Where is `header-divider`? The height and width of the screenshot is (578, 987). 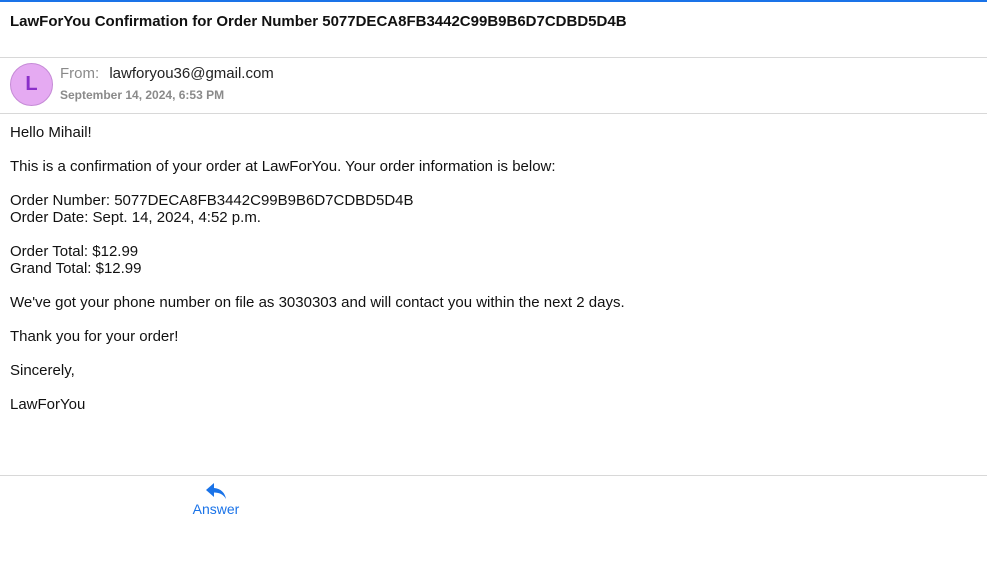
header-divider is located at coordinates (493, 57).